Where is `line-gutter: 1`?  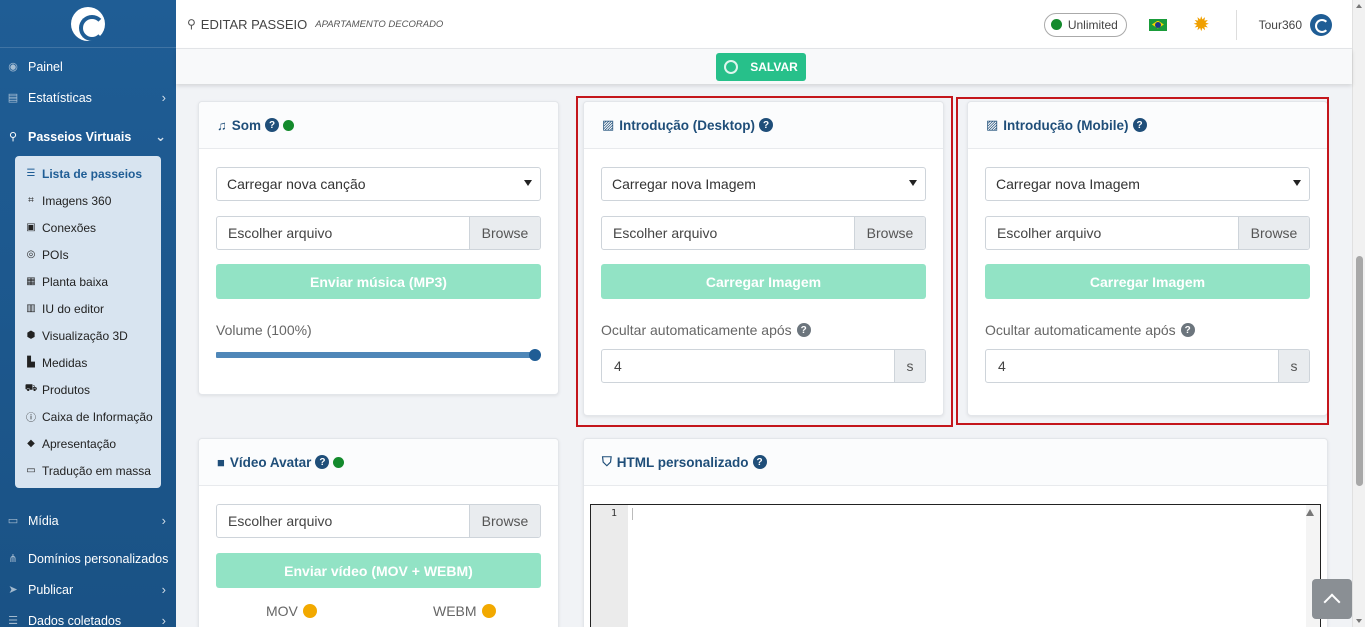
line-gutter: 1 is located at coordinates (609, 566).